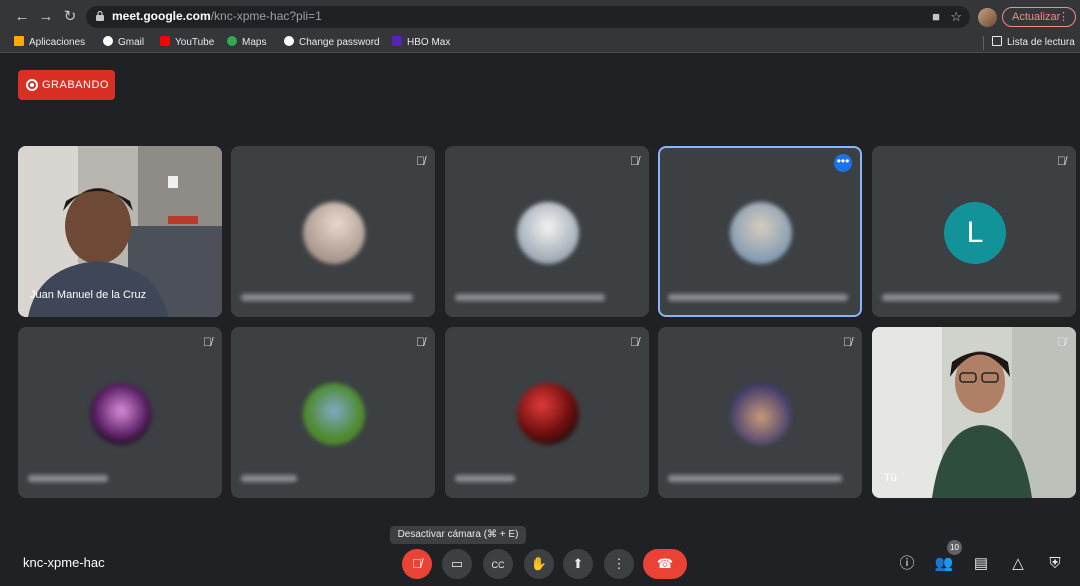 The width and height of the screenshot is (1080, 586). Describe the element at coordinates (429, 42) in the screenshot. I see `bookmark-label: HBO Max` at that location.